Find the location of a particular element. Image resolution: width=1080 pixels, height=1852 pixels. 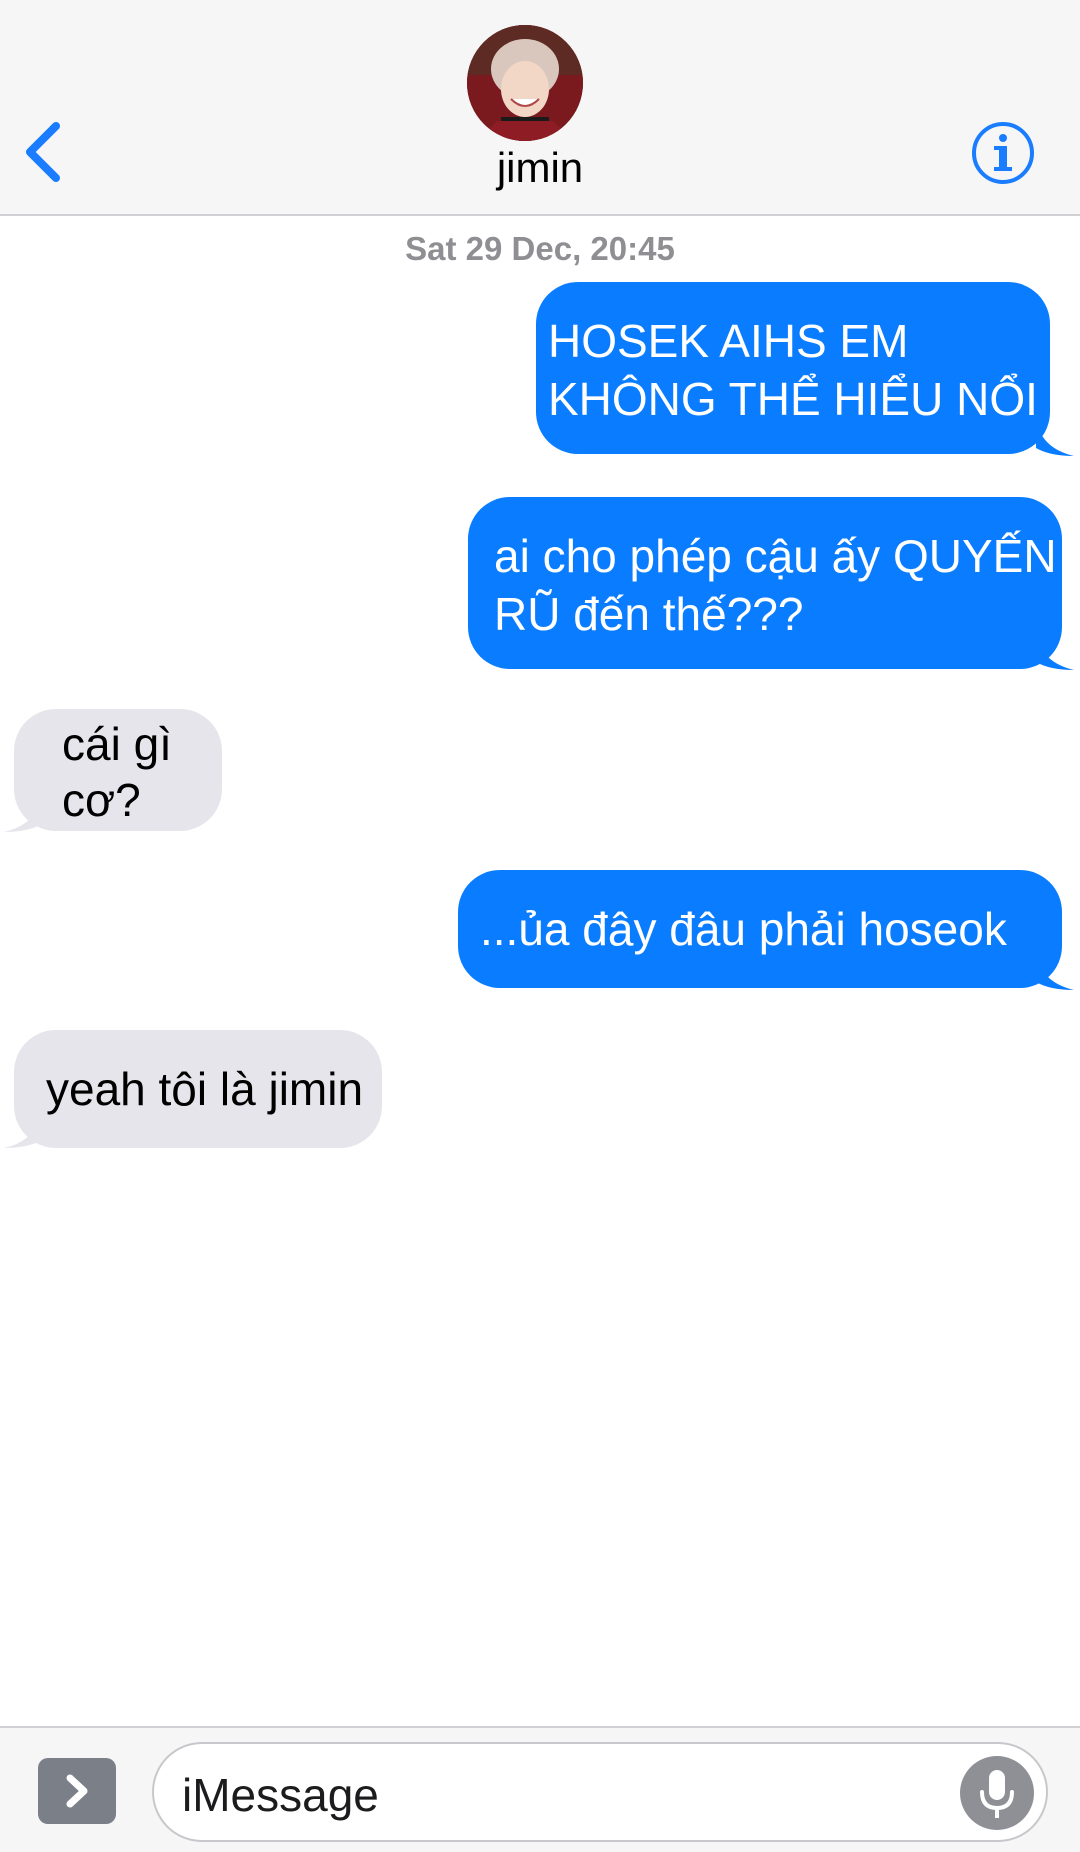

message-input: iMessage is located at coordinates (600, 1792).